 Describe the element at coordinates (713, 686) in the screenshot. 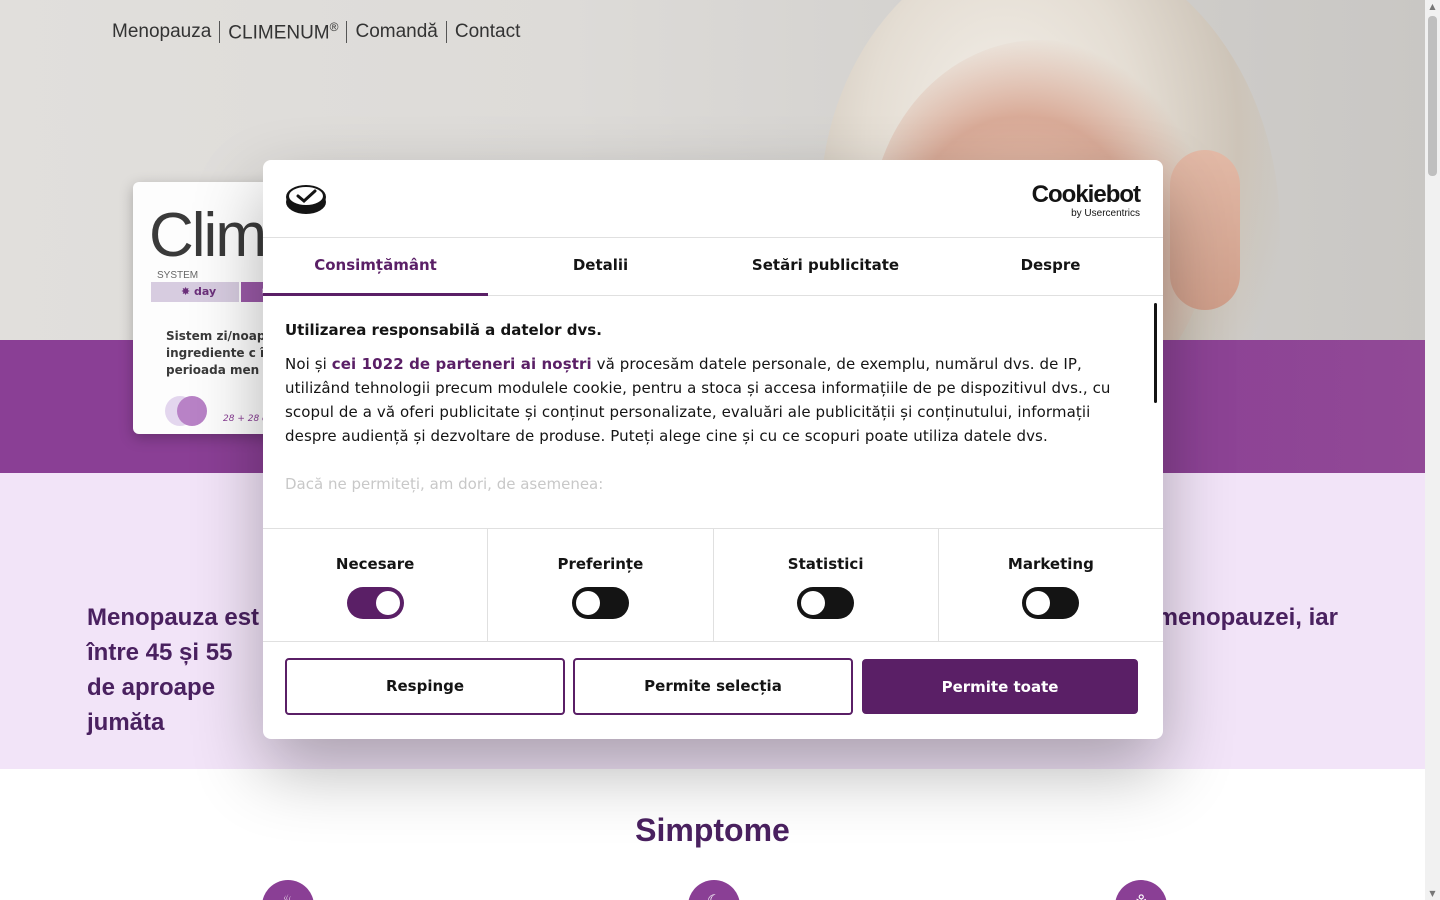

I see `allow-selection-button: Permite selecția` at that location.